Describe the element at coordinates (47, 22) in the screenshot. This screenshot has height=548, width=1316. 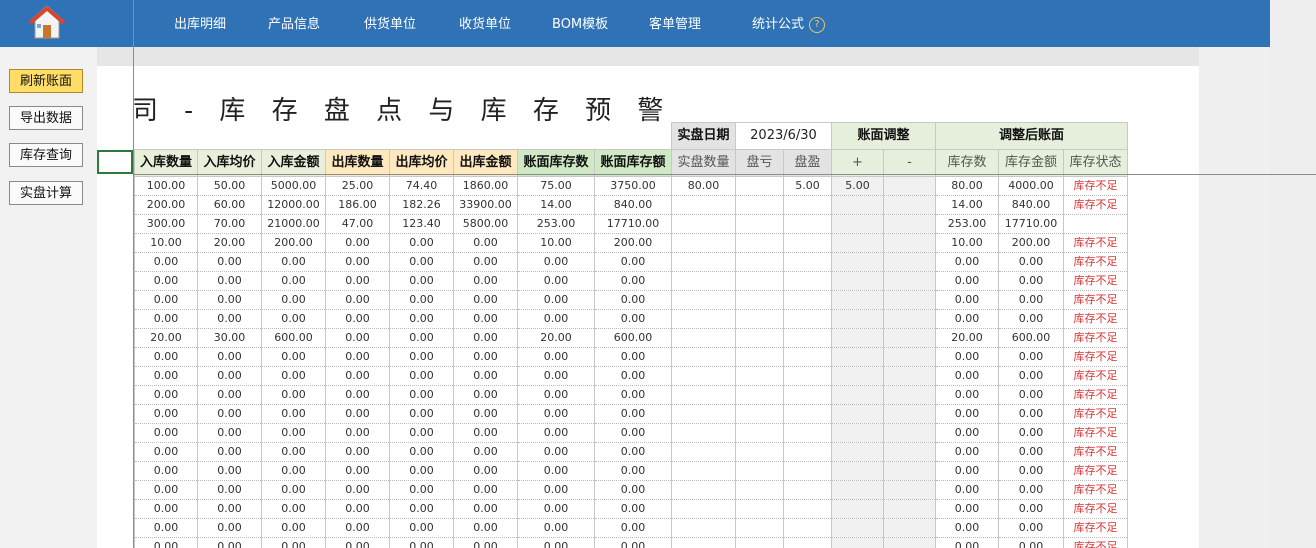
I see `home-icon` at that location.